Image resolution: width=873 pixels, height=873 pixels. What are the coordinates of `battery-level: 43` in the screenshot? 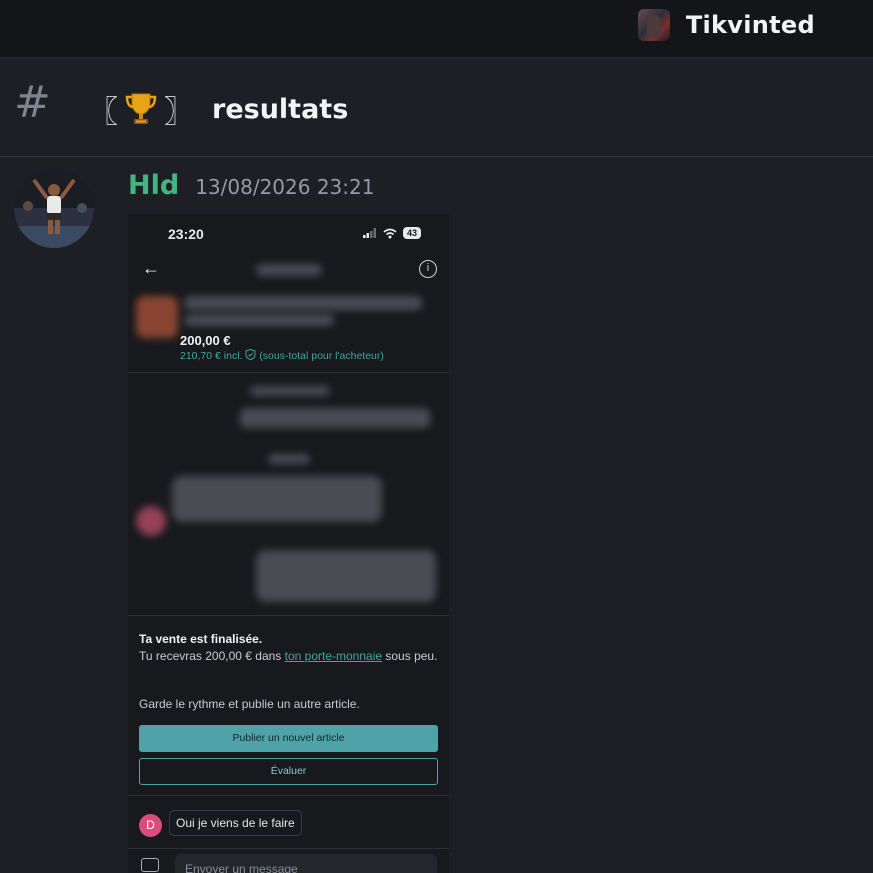 It's located at (411, 233).